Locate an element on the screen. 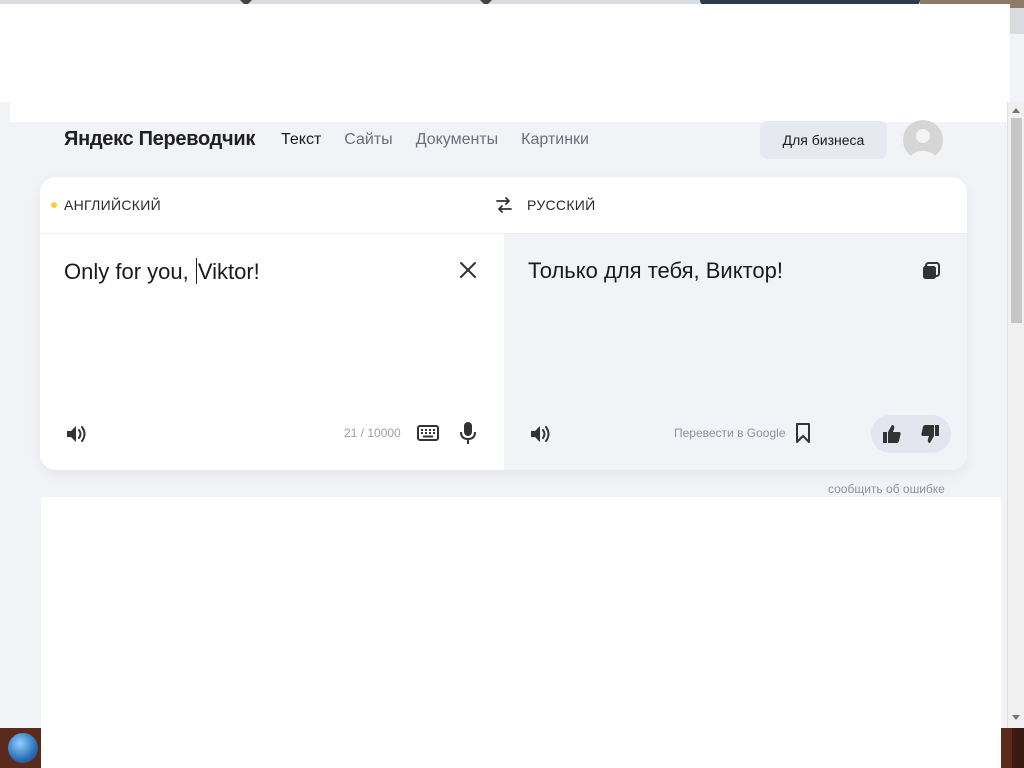  translate-in-google-link: Перевести в Google is located at coordinates (730, 433).